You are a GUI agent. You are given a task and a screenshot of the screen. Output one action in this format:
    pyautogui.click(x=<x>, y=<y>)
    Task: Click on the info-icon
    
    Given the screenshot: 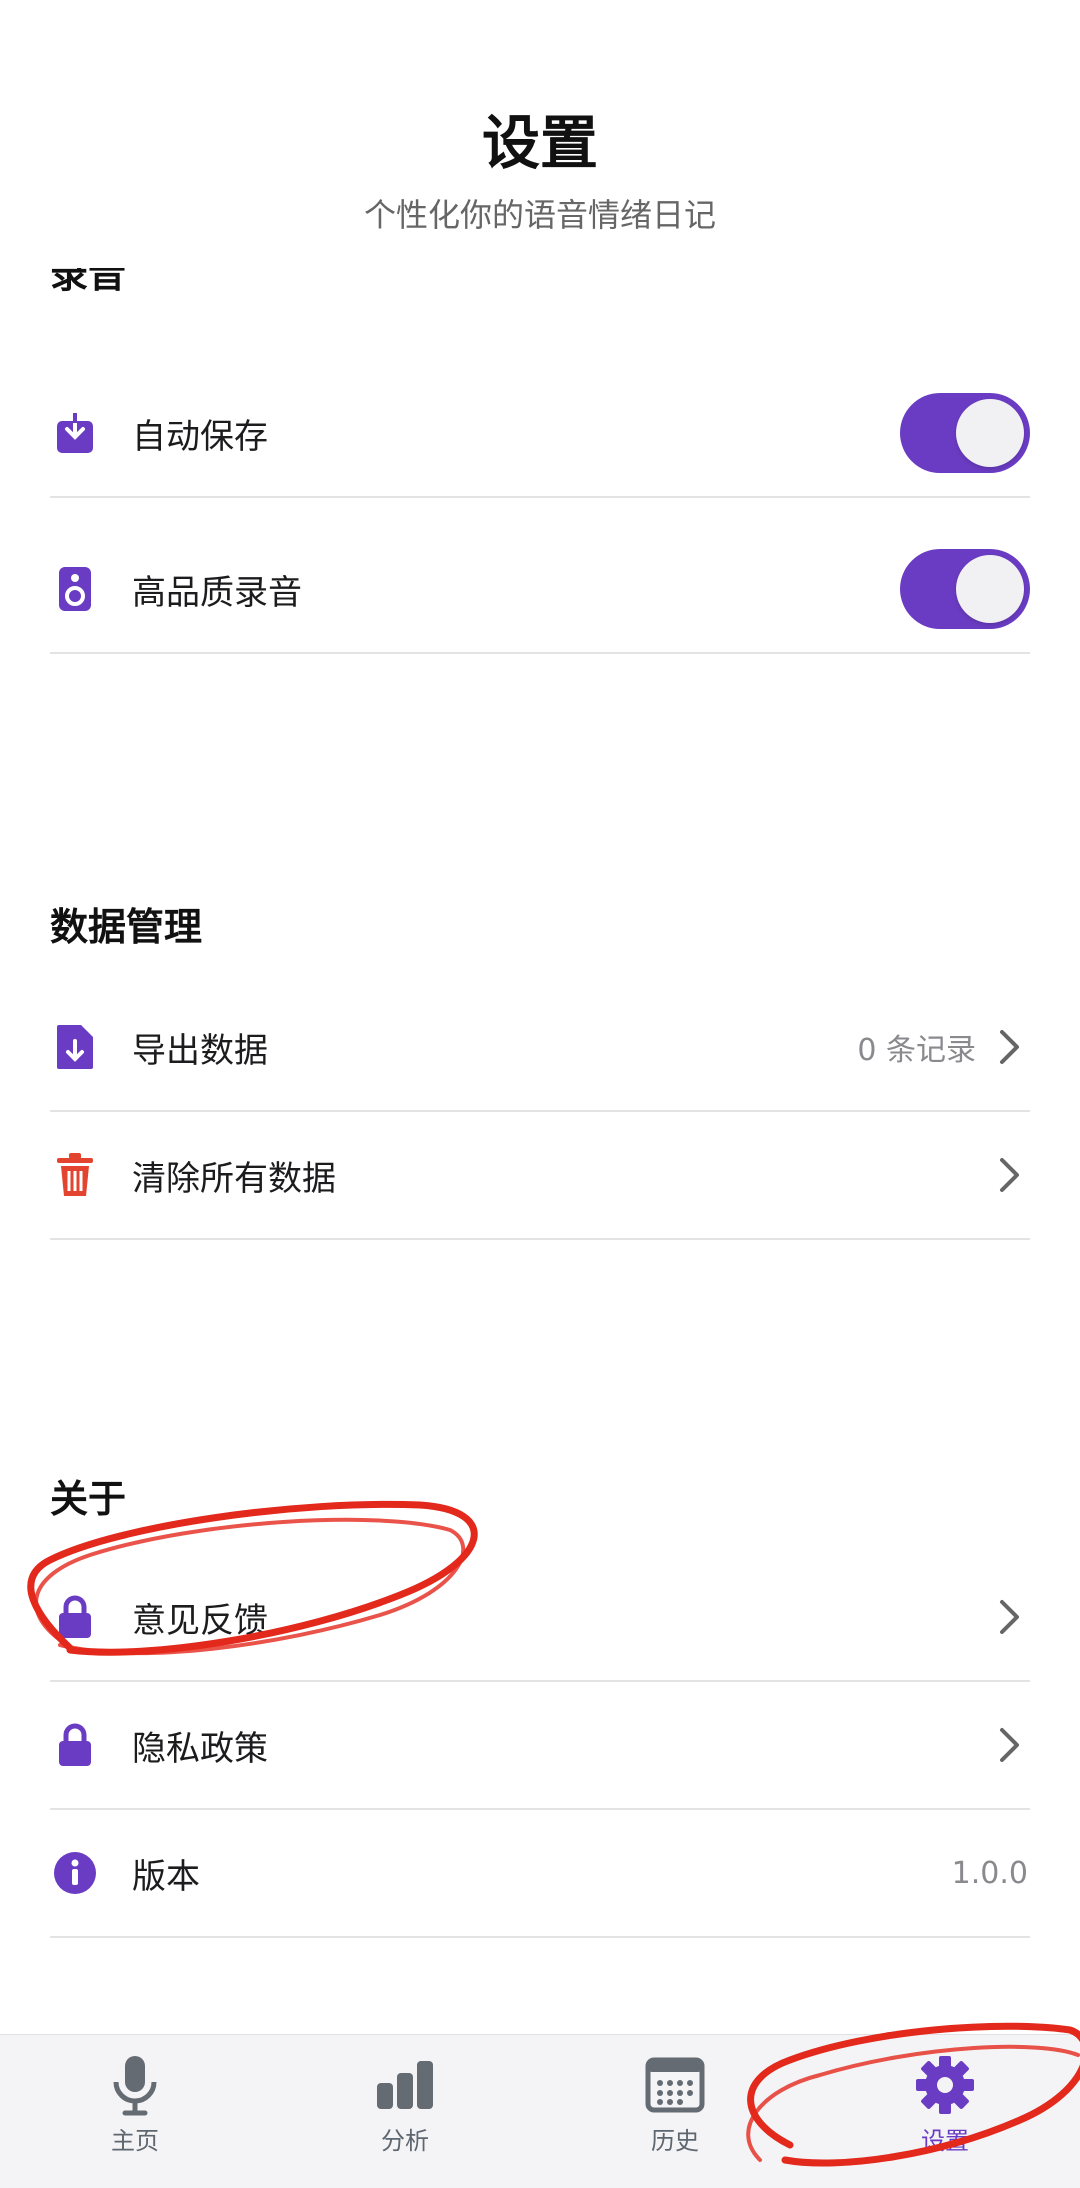 What is the action you would take?
    pyautogui.click(x=75, y=1873)
    